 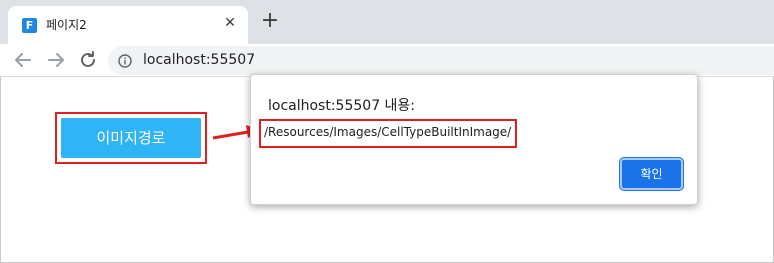 I want to click on favicon-icon: F, so click(x=29, y=25).